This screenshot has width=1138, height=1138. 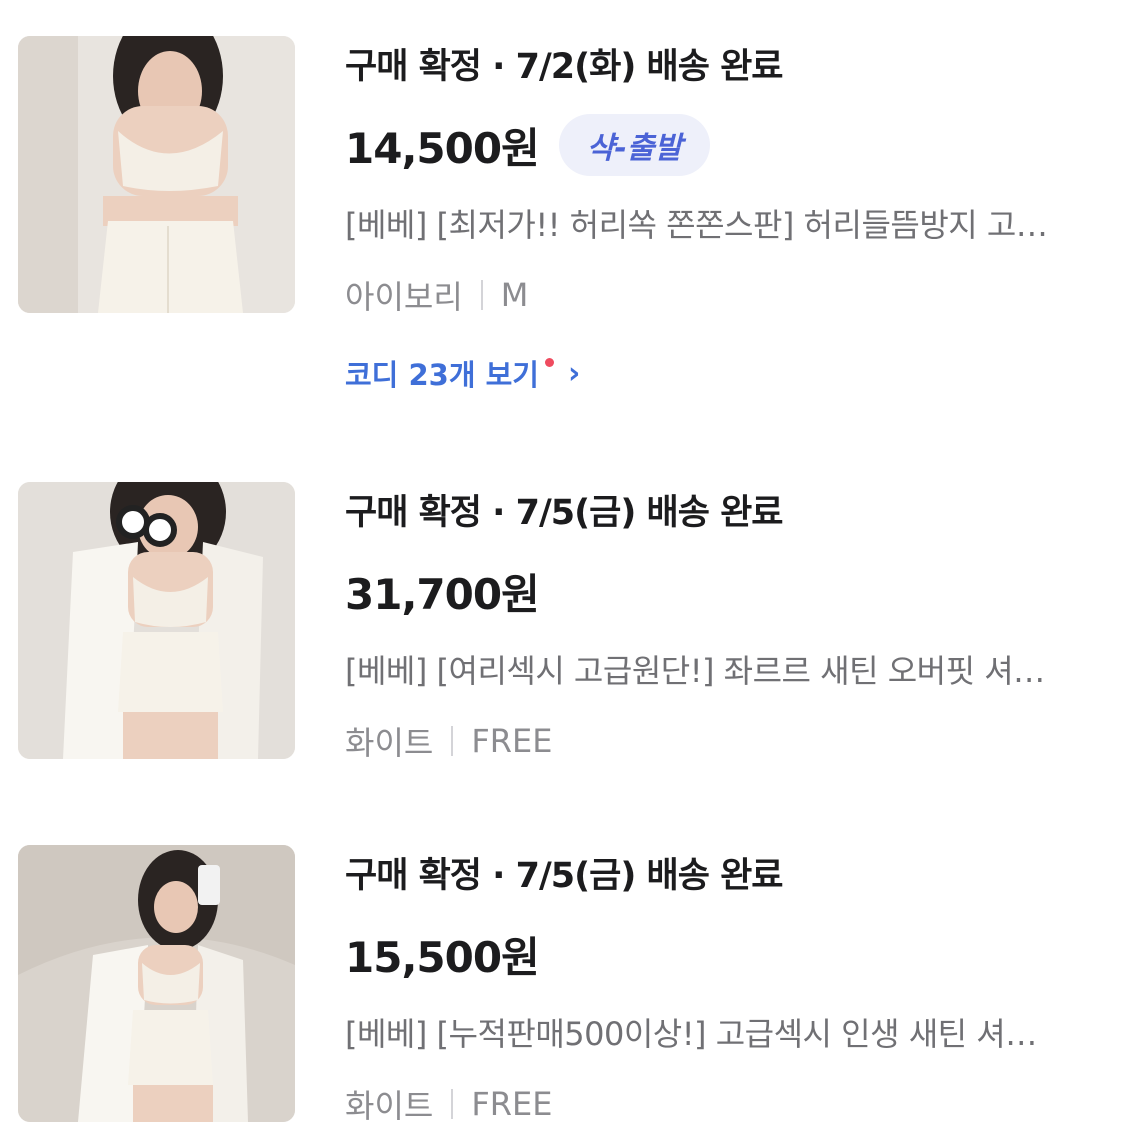 I want to click on shipping-badge: 샥-출발, so click(x=634, y=145).